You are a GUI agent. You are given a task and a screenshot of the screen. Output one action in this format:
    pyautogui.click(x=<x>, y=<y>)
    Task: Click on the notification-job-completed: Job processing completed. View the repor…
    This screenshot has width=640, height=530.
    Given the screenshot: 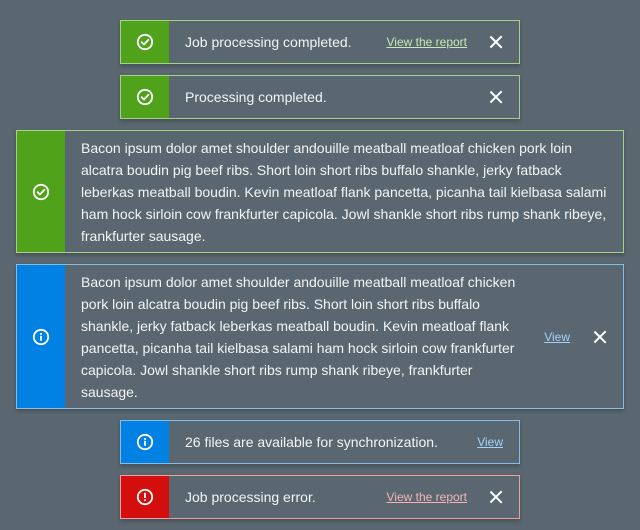 What is the action you would take?
    pyautogui.click(x=320, y=42)
    